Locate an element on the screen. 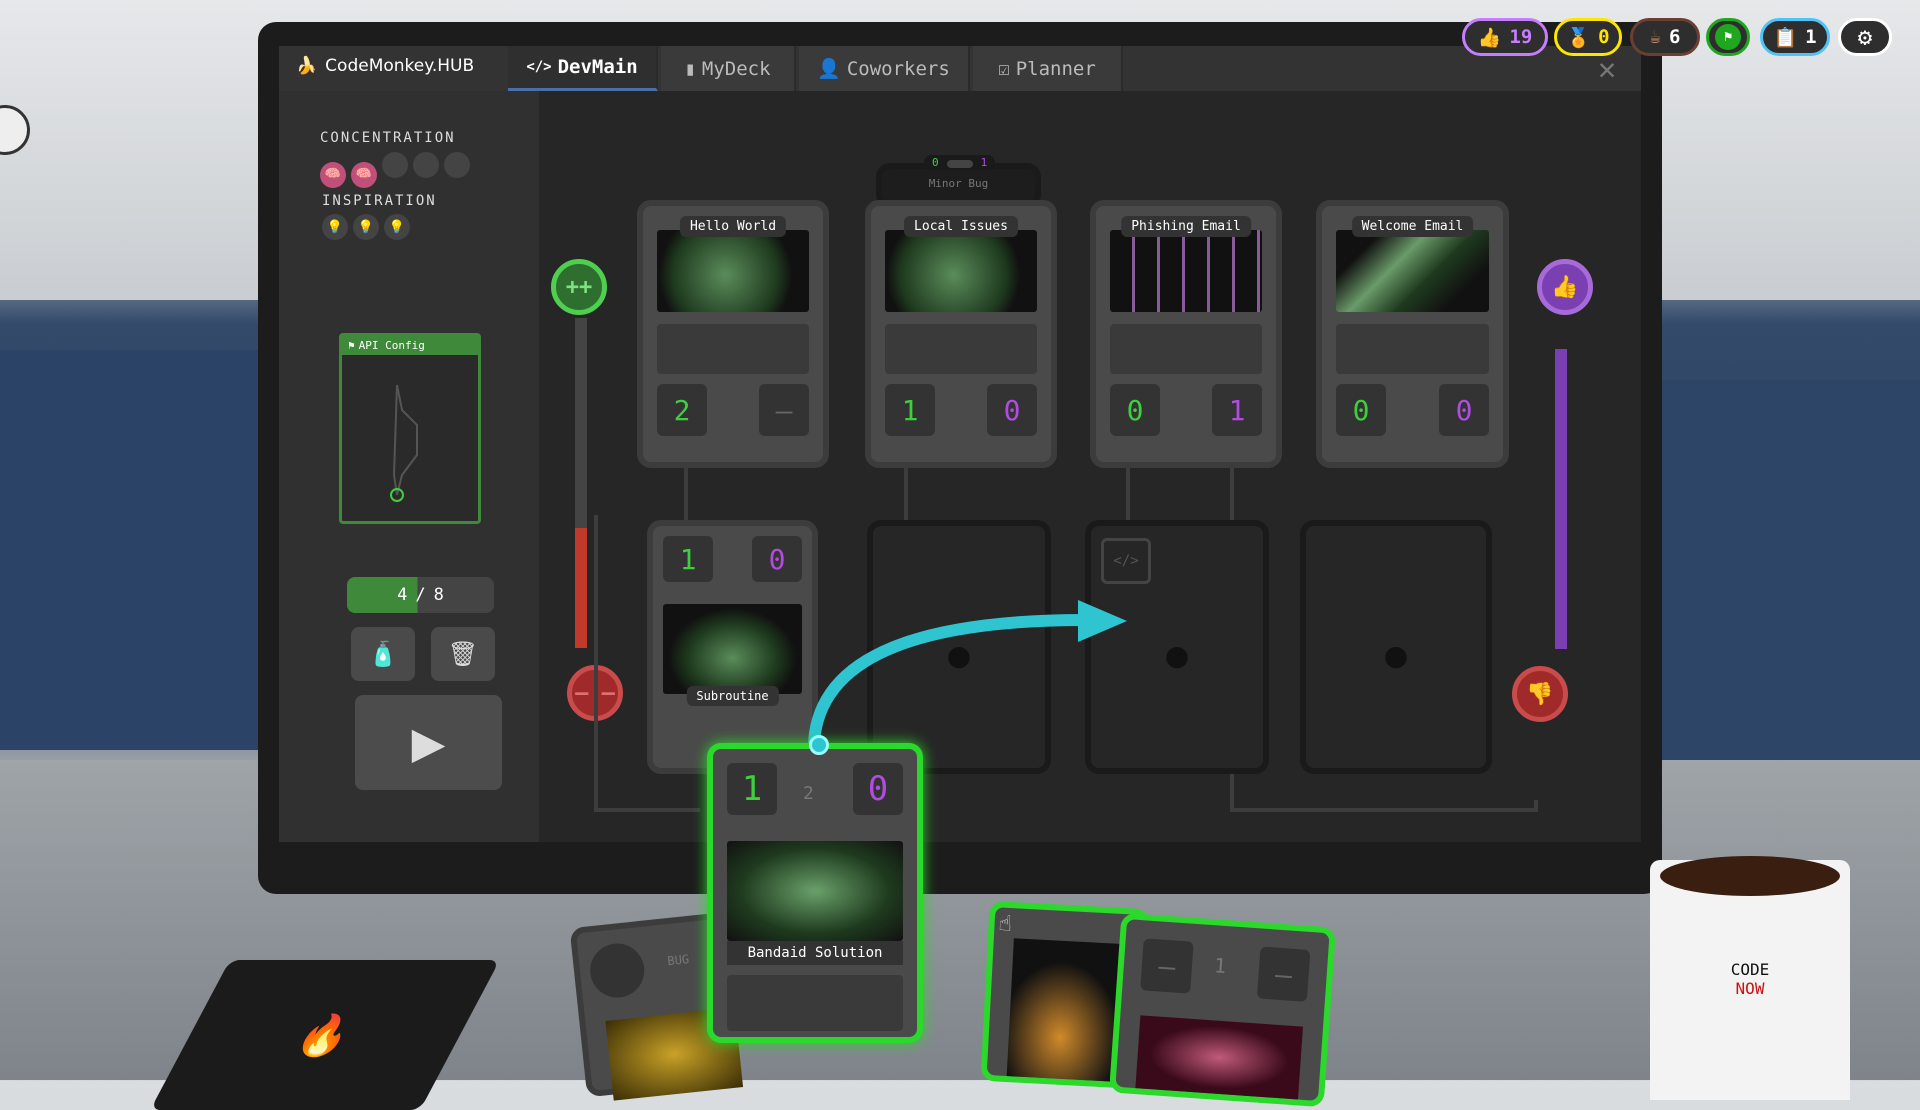 This screenshot has height=1110, width=1920. card-title: Local Issues is located at coordinates (961, 226).